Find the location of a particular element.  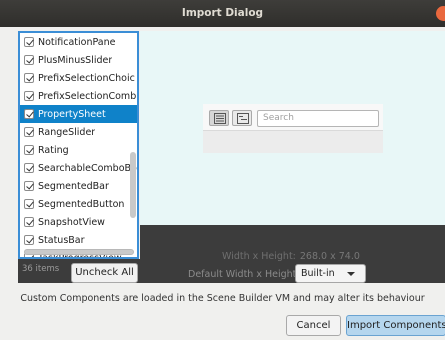

vertical-scrollbar is located at coordinates (133, 185).